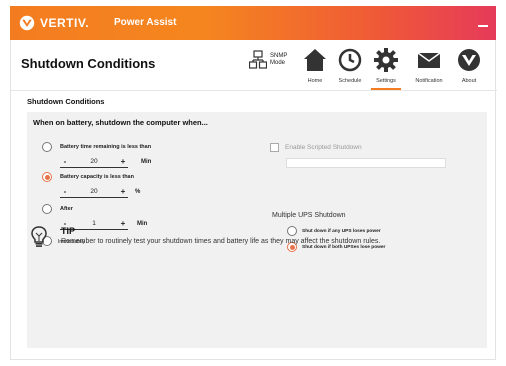  Describe the element at coordinates (483, 26) in the screenshot. I see `minimize-button` at that location.